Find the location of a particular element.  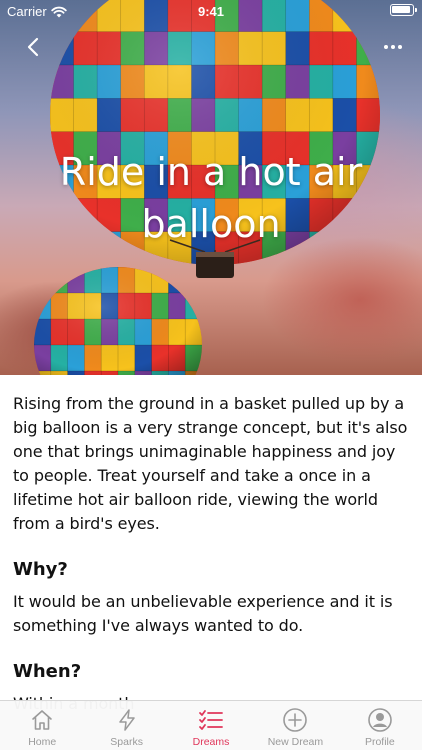

home-icon is located at coordinates (42, 720).